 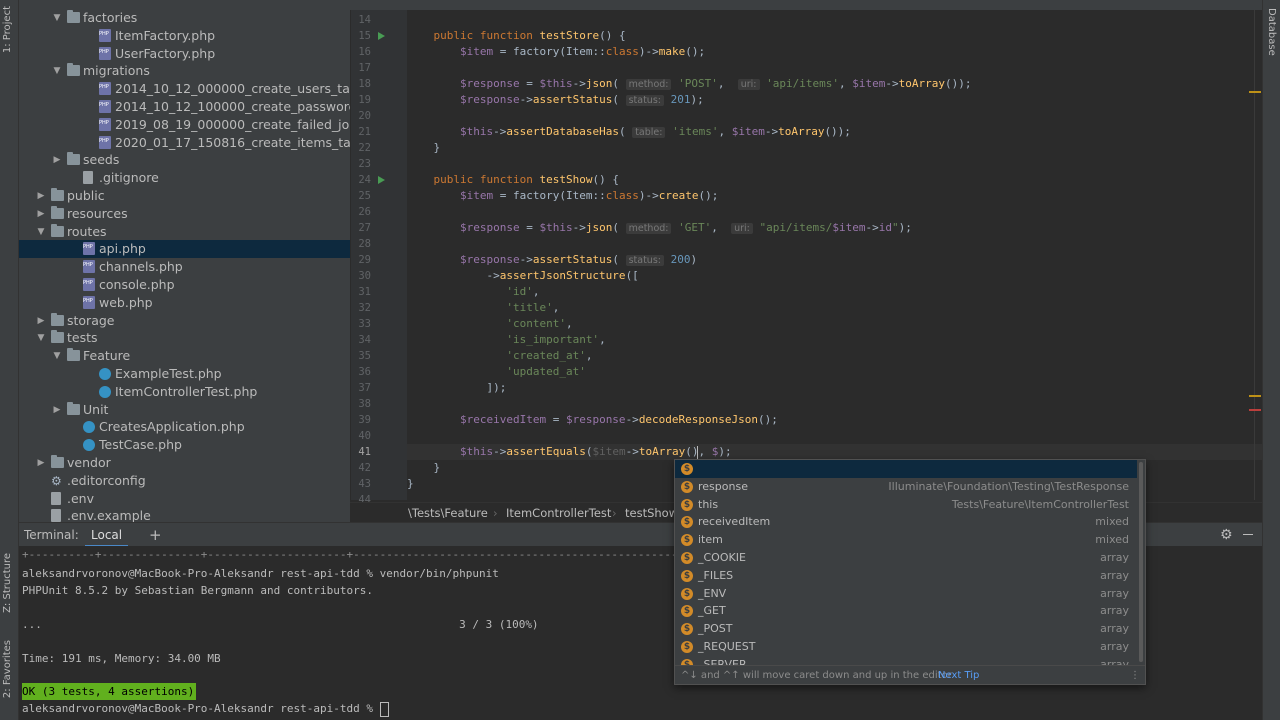 I want to click on completion-item: $ item mixed, so click(x=906, y=540).